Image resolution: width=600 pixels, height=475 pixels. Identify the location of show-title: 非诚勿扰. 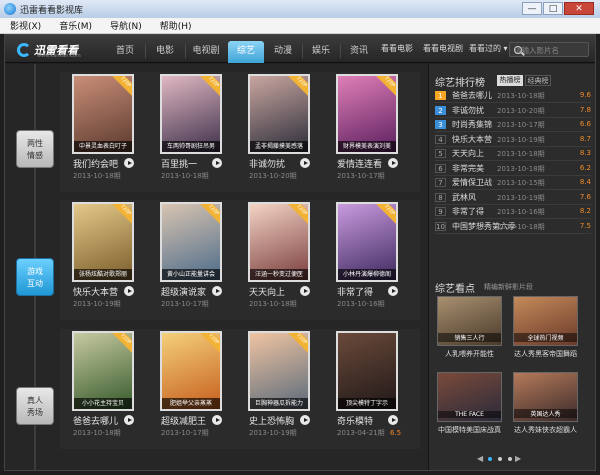
(267, 163).